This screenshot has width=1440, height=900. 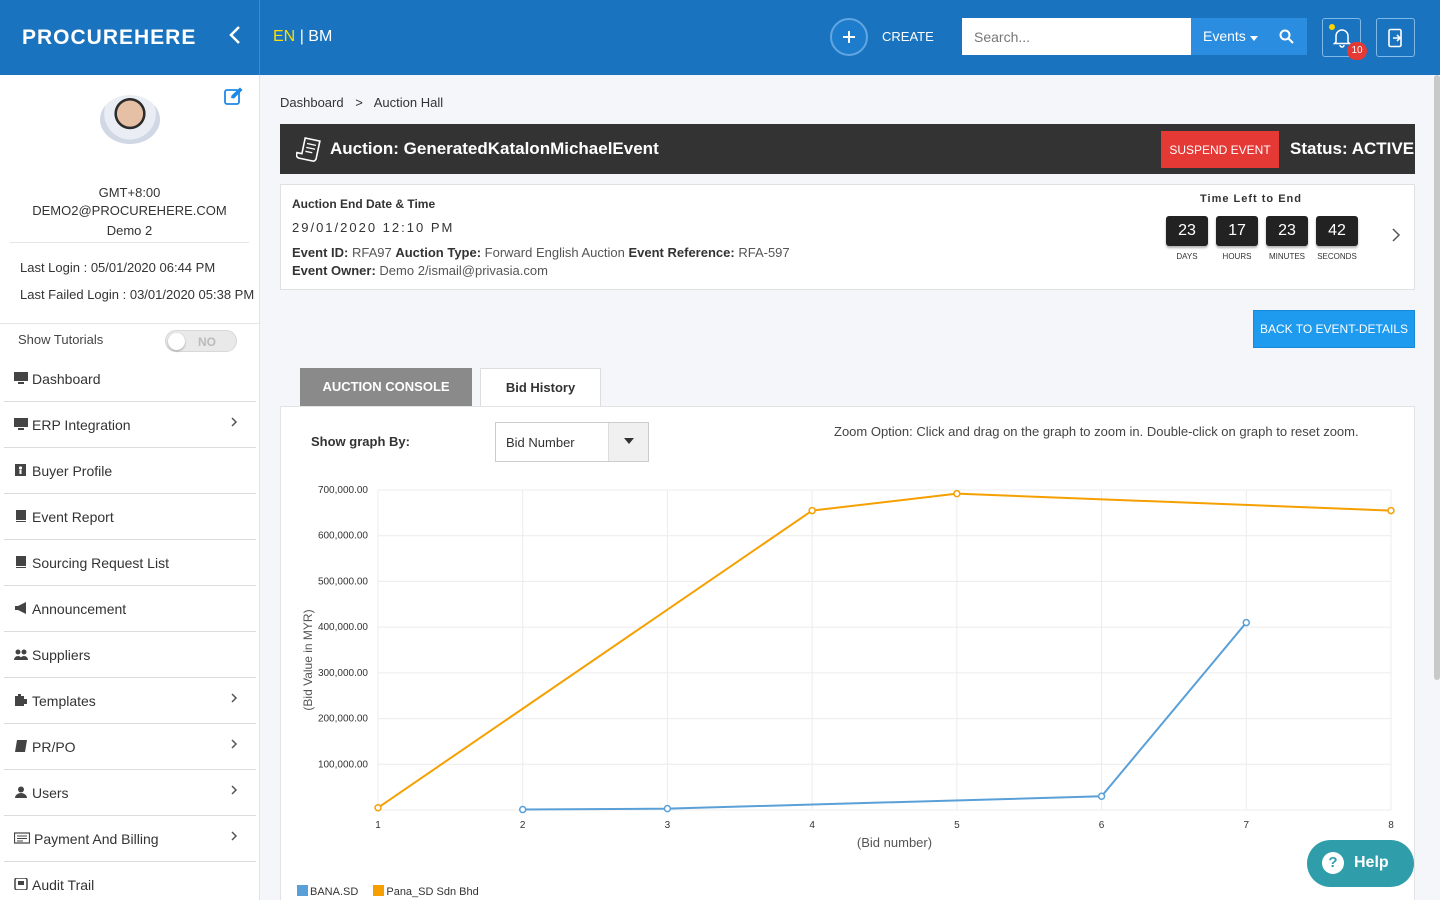 What do you see at coordinates (1357, 51) in the screenshot?
I see `notification-count-badge: 10` at bounding box center [1357, 51].